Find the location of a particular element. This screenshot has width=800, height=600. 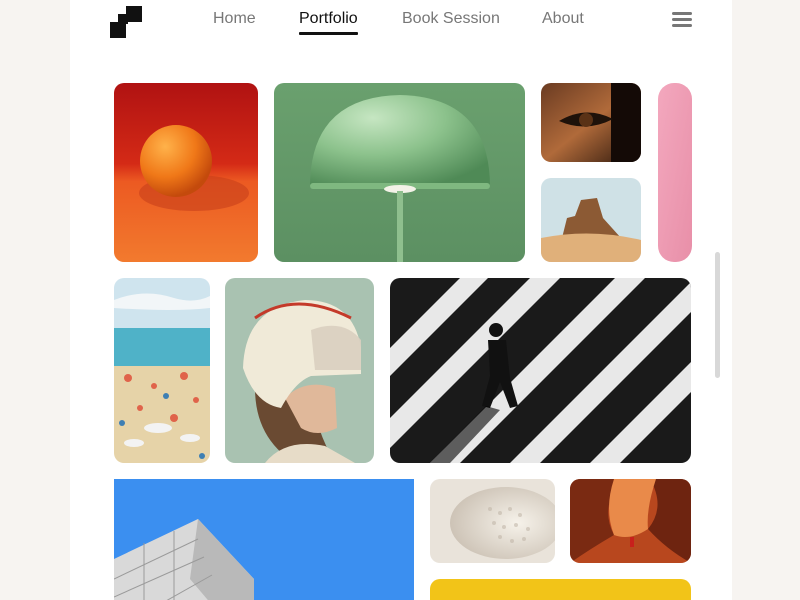

helmet-woman-portrait-photo is located at coordinates (299, 370).